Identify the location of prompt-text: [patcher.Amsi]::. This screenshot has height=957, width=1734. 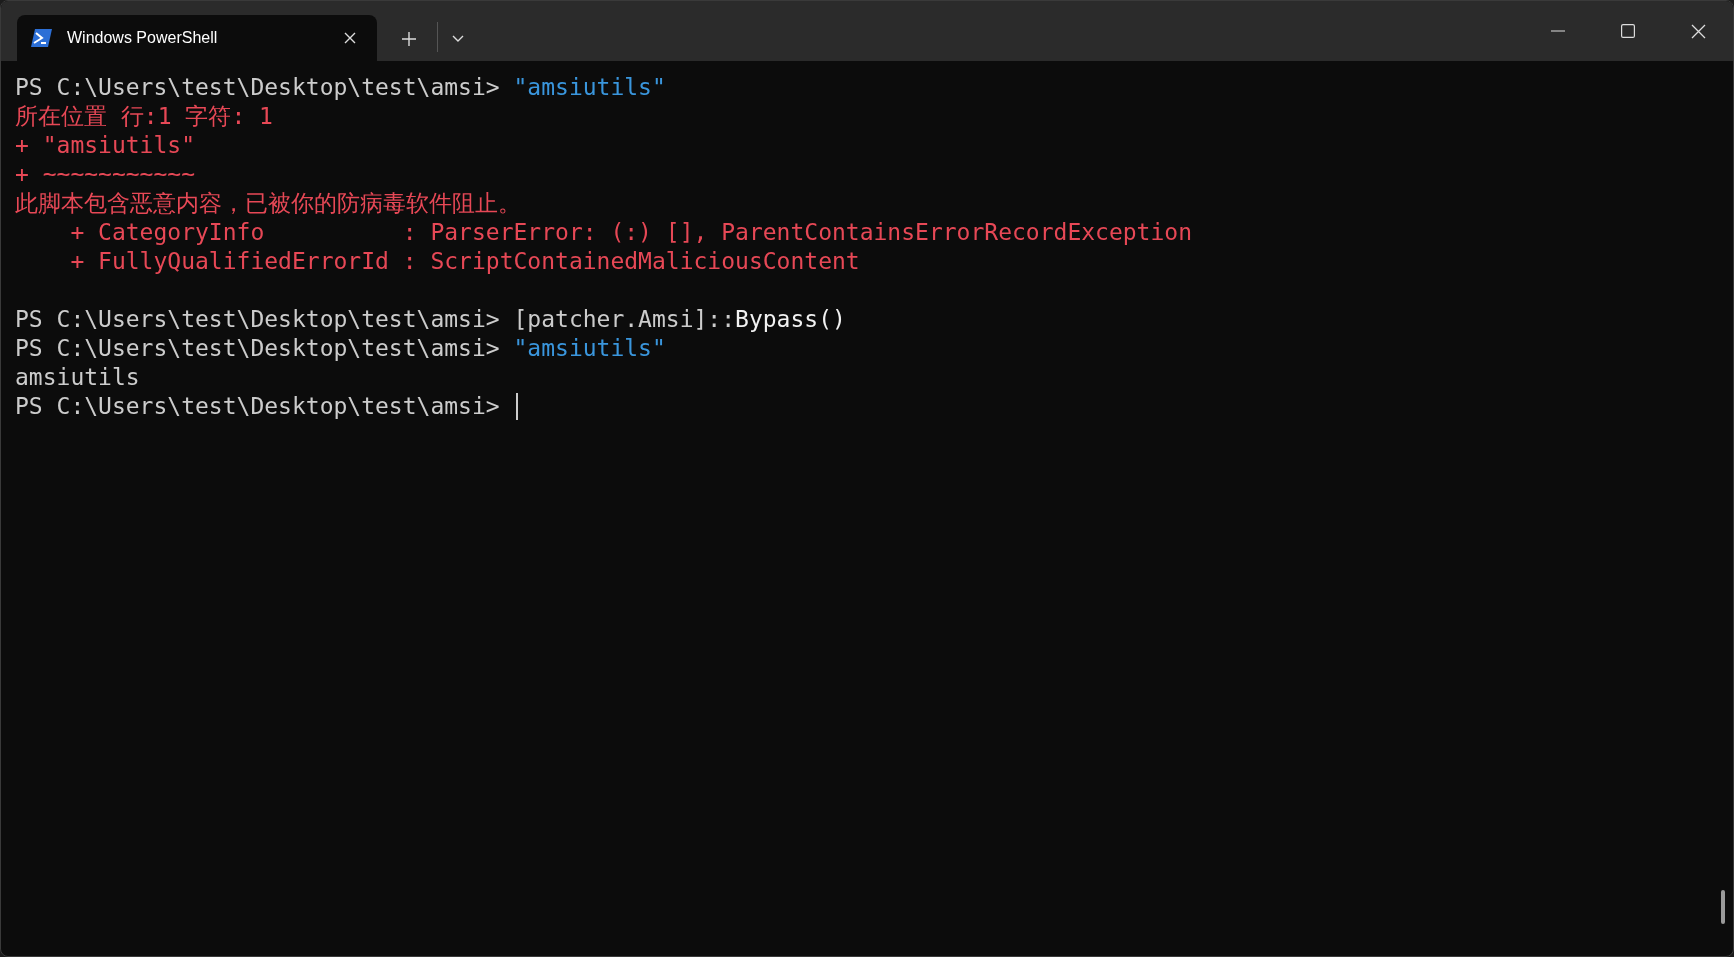
(624, 319).